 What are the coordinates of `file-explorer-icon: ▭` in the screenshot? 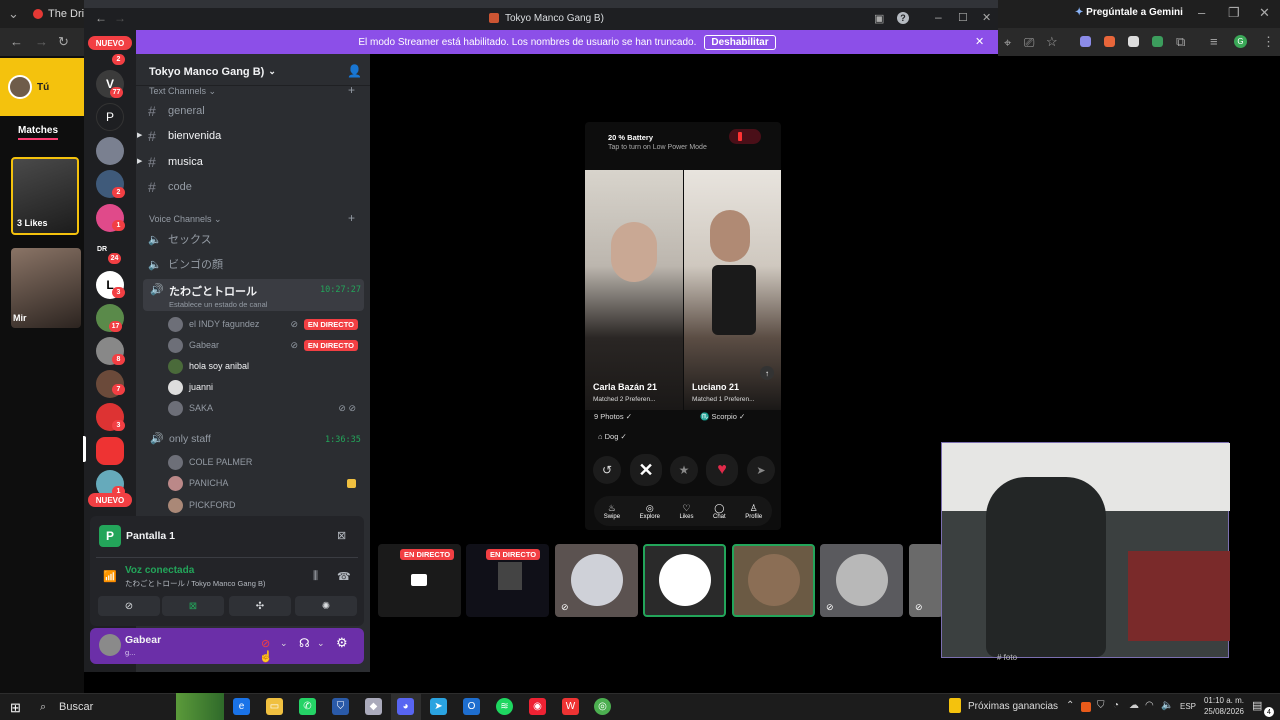 It's located at (274, 706).